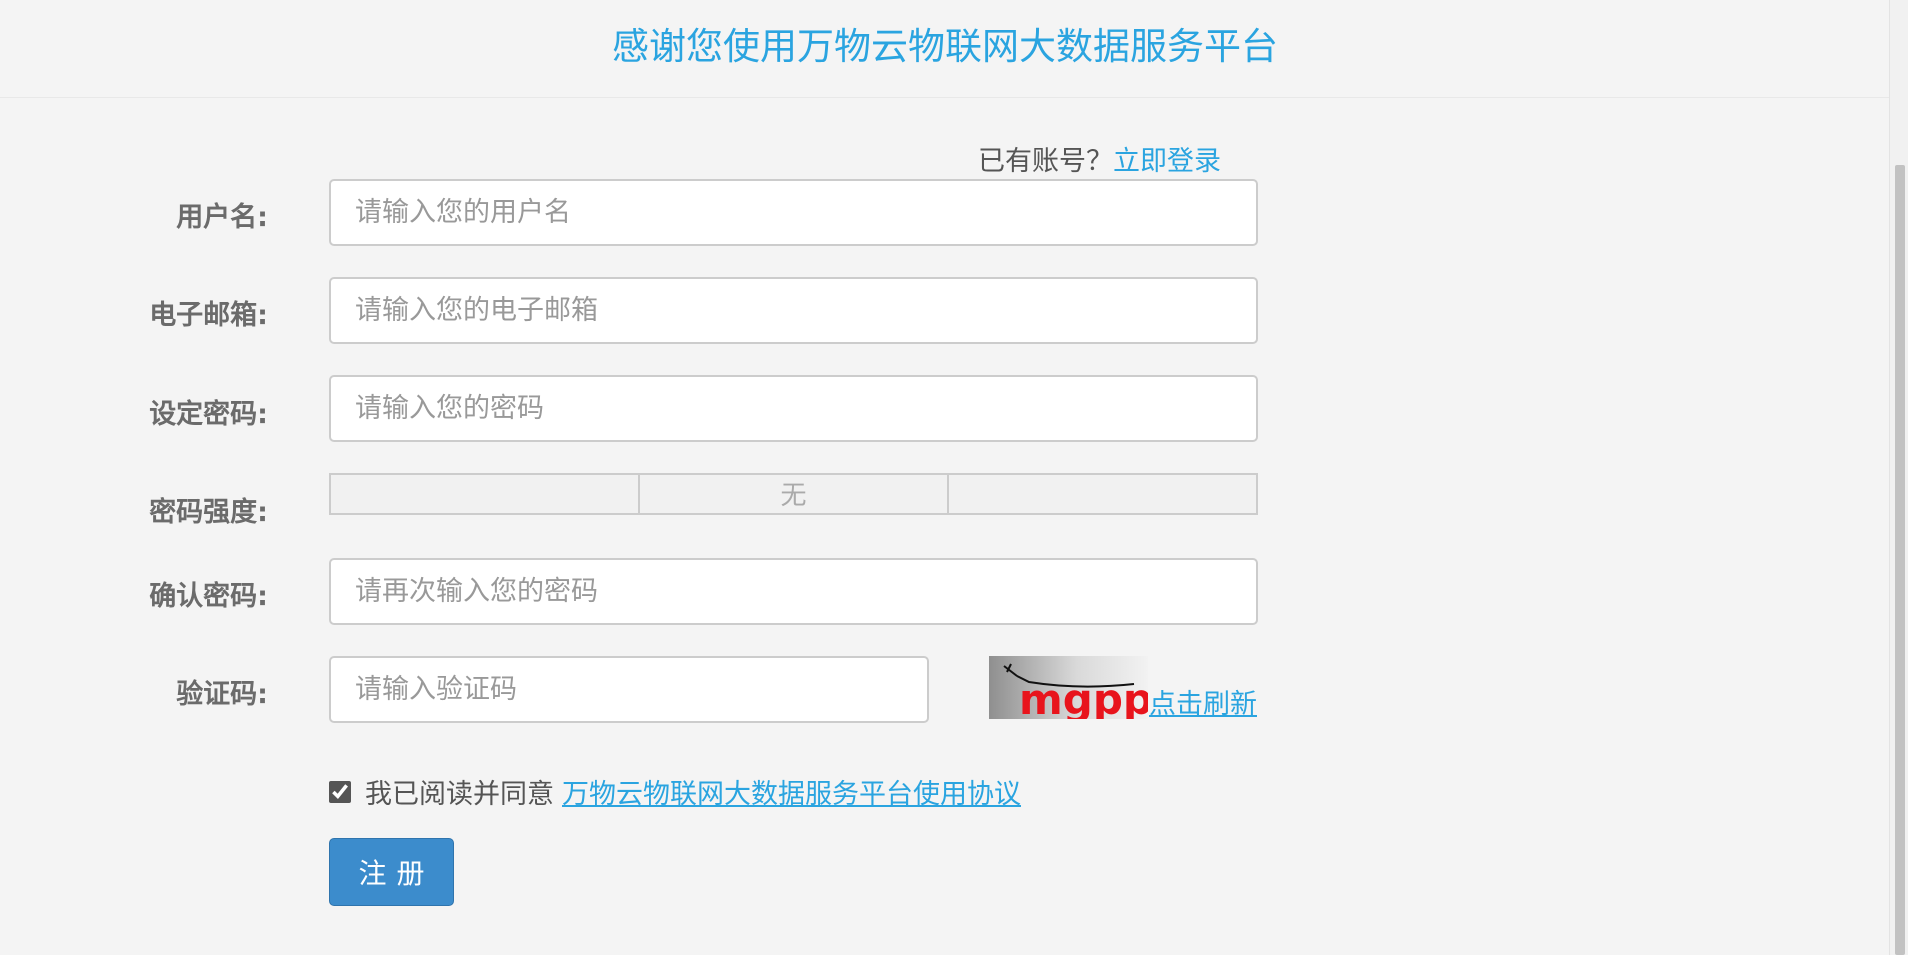 Image resolution: width=1908 pixels, height=955 pixels. Describe the element at coordinates (1900, 560) in the screenshot. I see `scrollbar-thumb` at that location.